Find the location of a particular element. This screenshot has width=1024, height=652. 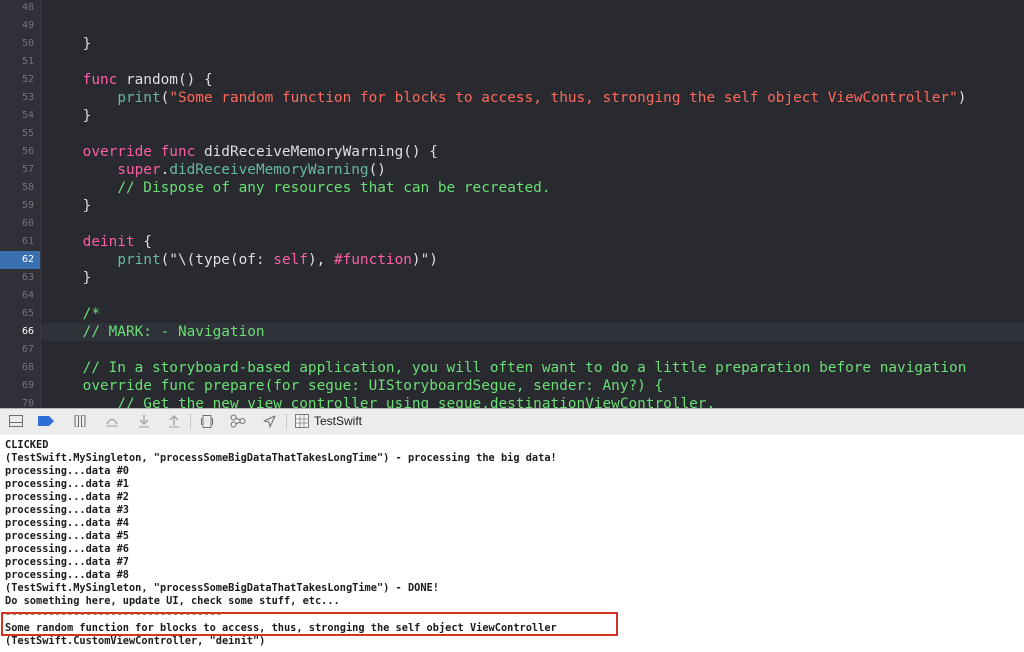

line-number: 65 is located at coordinates (27, 313).